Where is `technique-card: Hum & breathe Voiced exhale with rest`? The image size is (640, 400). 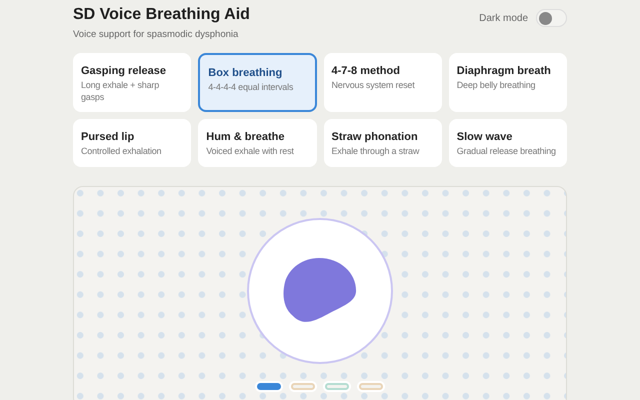 technique-card: Hum & breathe Voiced exhale with rest is located at coordinates (257, 143).